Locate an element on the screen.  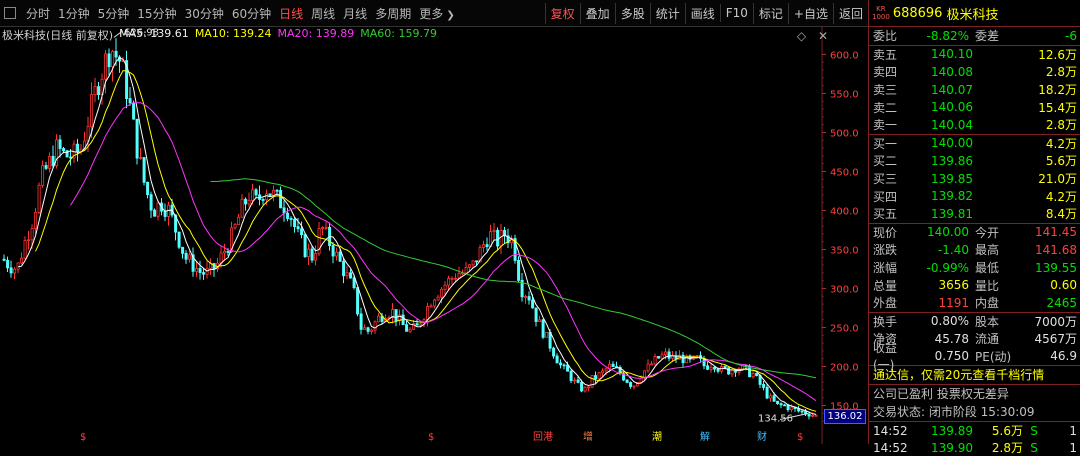
y-tick-label: 550.0 is located at coordinates (844, 94).